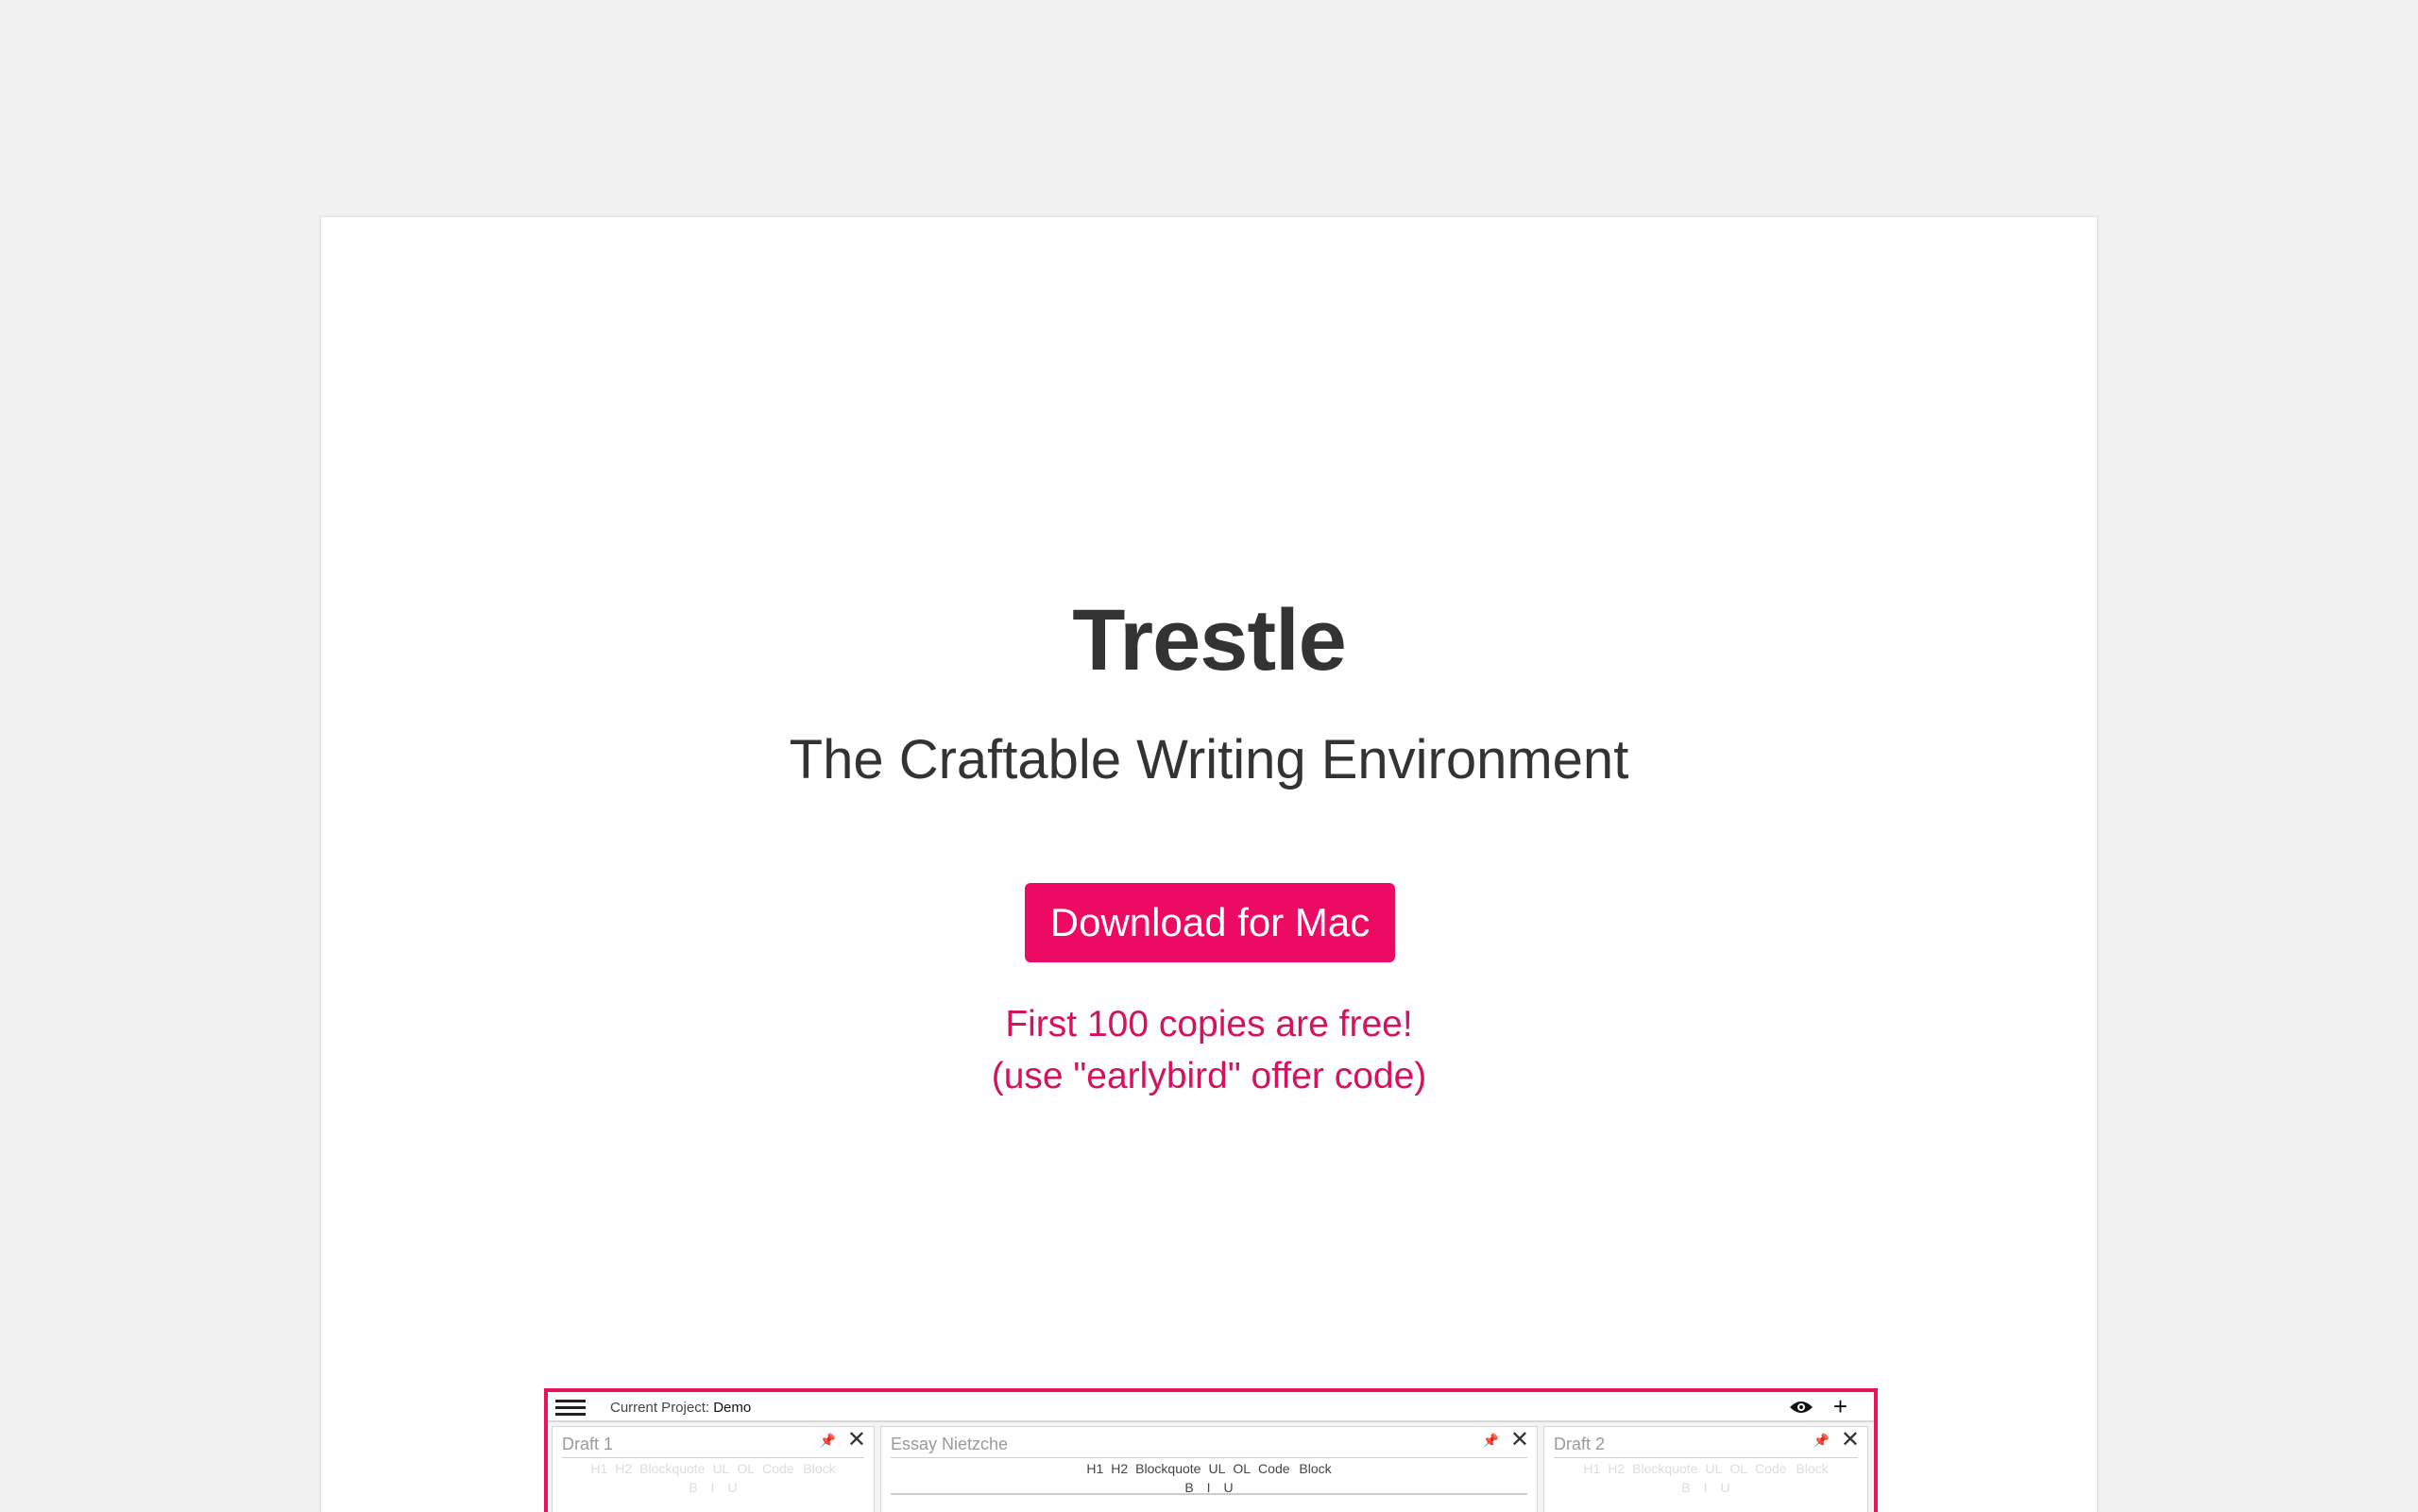 Image resolution: width=2418 pixels, height=1512 pixels. What do you see at coordinates (1209, 1076) in the screenshot?
I see `offer-code-text: (use "earlybird" offer code)` at bounding box center [1209, 1076].